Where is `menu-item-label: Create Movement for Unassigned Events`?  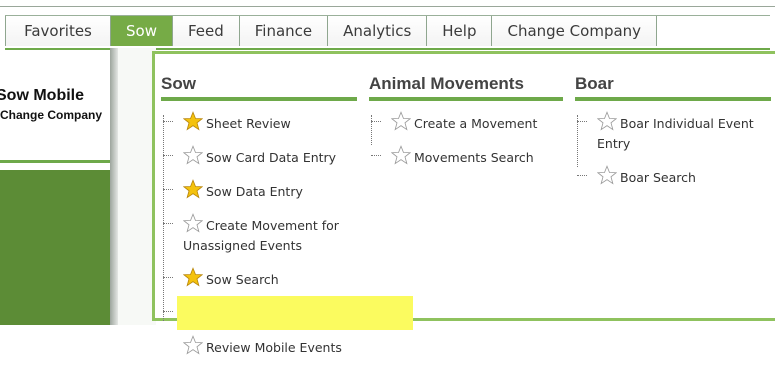 menu-item-label: Create Movement for Unassigned Events is located at coordinates (261, 235).